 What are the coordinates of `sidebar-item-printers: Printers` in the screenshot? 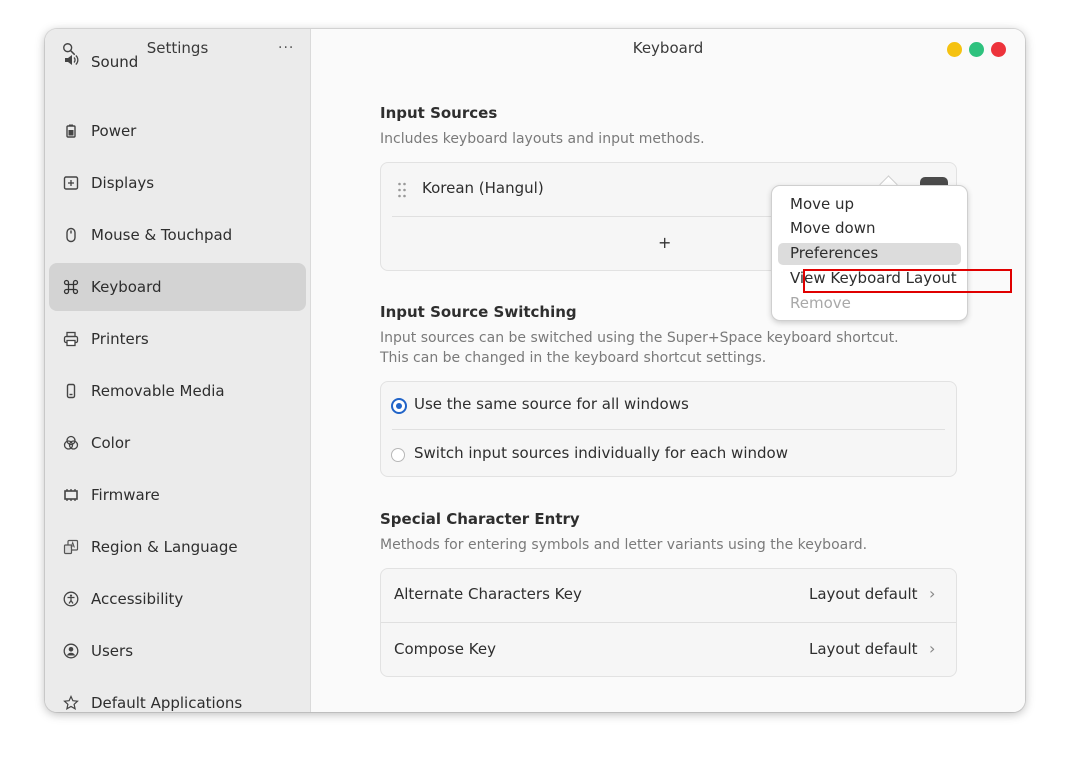 It's located at (177, 339).